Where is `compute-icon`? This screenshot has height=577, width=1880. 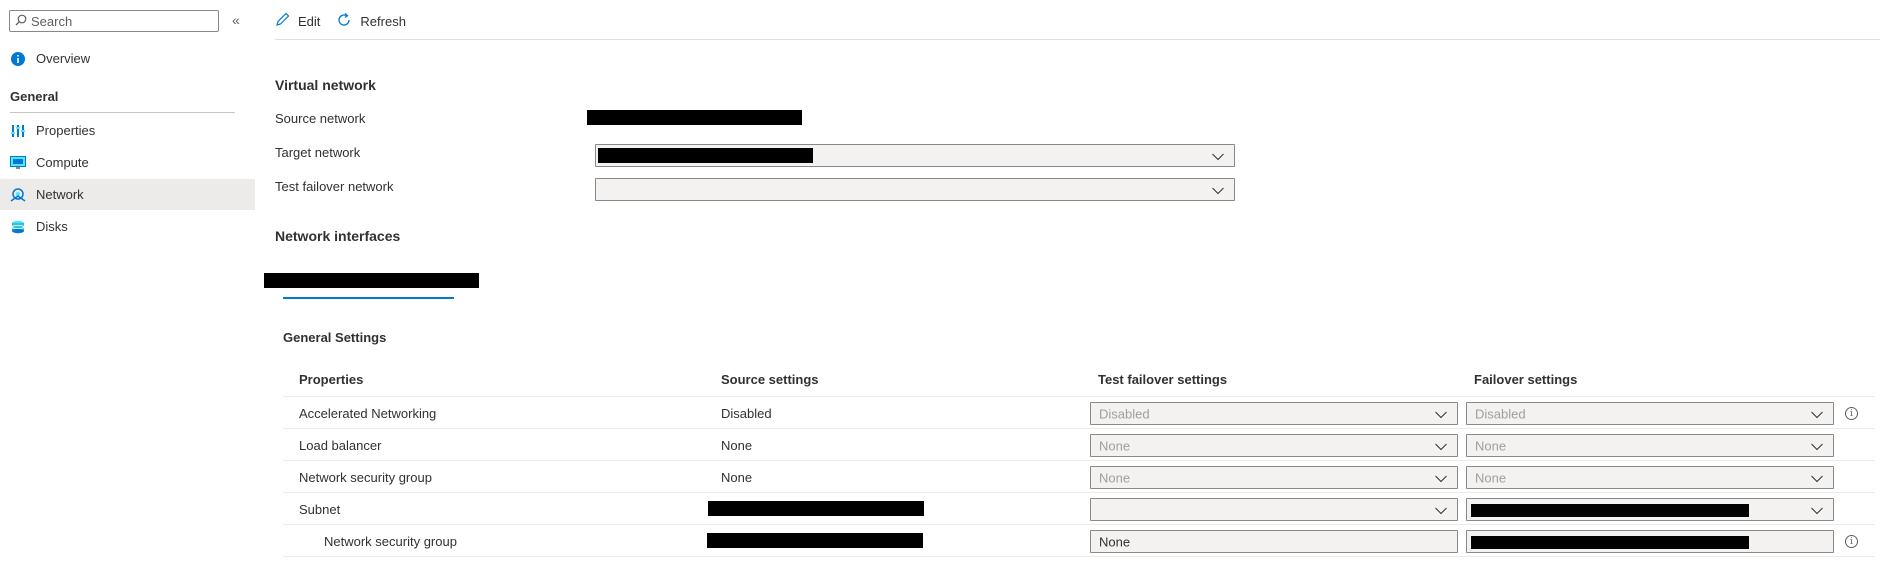
compute-icon is located at coordinates (18, 163).